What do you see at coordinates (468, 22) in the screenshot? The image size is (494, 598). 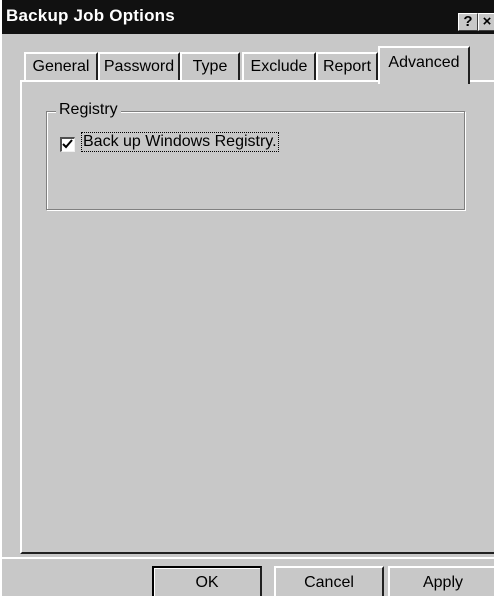 I see `help-button: ?` at bounding box center [468, 22].